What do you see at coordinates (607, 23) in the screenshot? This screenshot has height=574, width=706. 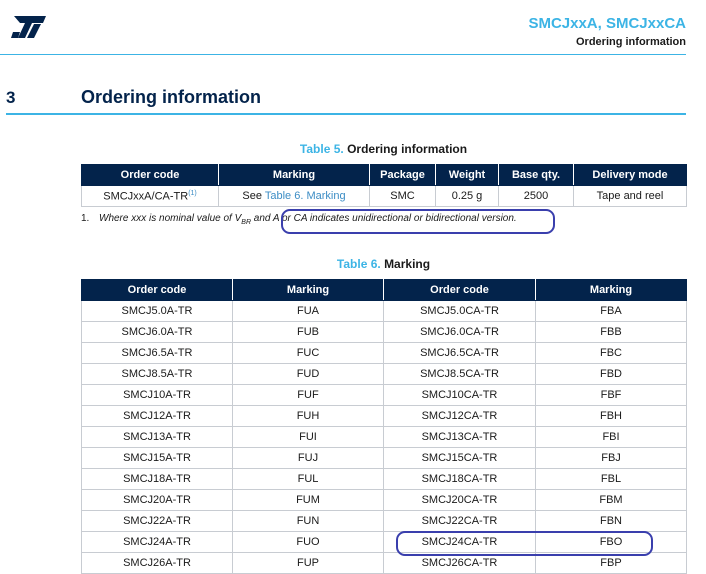 I see `document-title: SMCJxxA, SMCJxxCA` at bounding box center [607, 23].